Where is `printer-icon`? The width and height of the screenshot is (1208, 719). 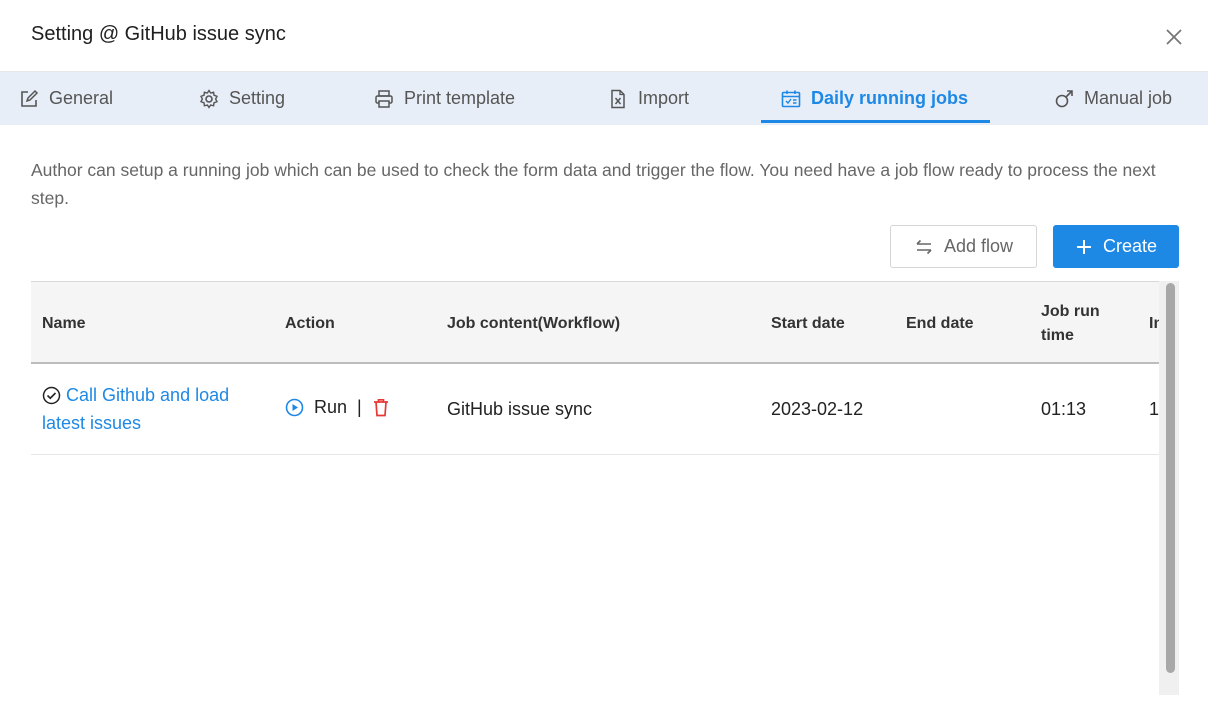
printer-icon is located at coordinates (384, 99).